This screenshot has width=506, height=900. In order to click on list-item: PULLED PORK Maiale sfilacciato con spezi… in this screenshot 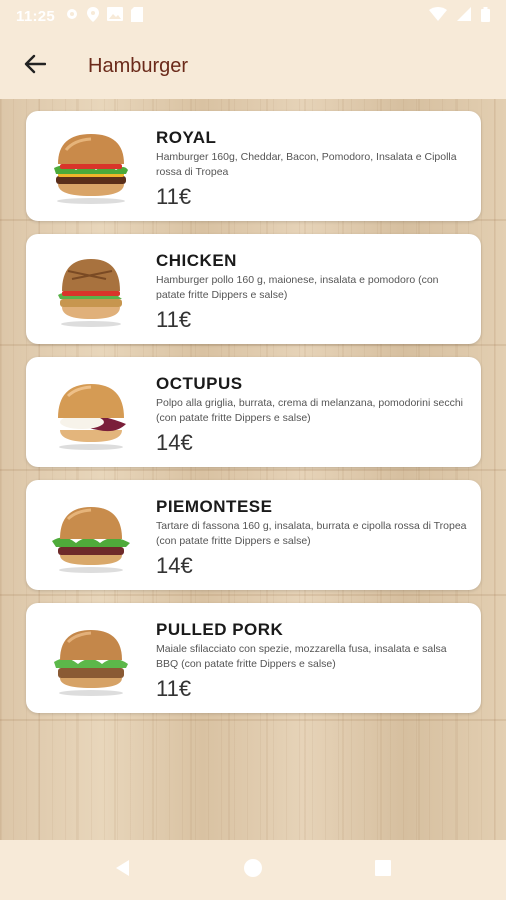, I will do `click(253, 658)`.